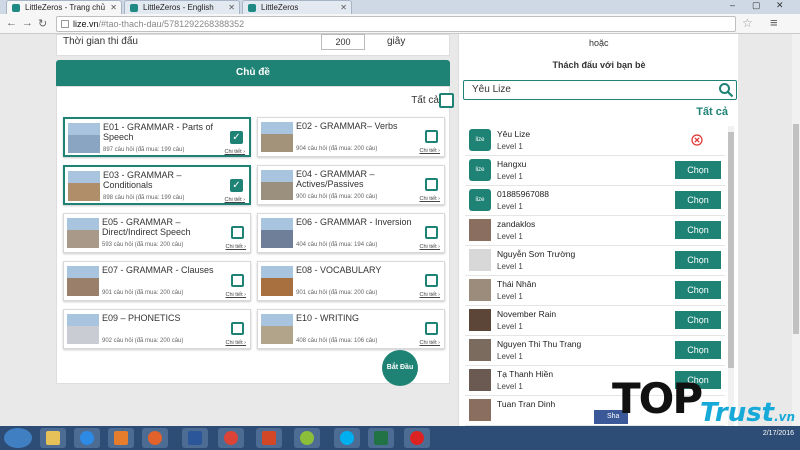 This screenshot has width=800, height=450. Describe the element at coordinates (337, 341) in the screenshot. I see `topic-question-count: 408 câu hỏi (đã mua: 106 câu)` at that location.